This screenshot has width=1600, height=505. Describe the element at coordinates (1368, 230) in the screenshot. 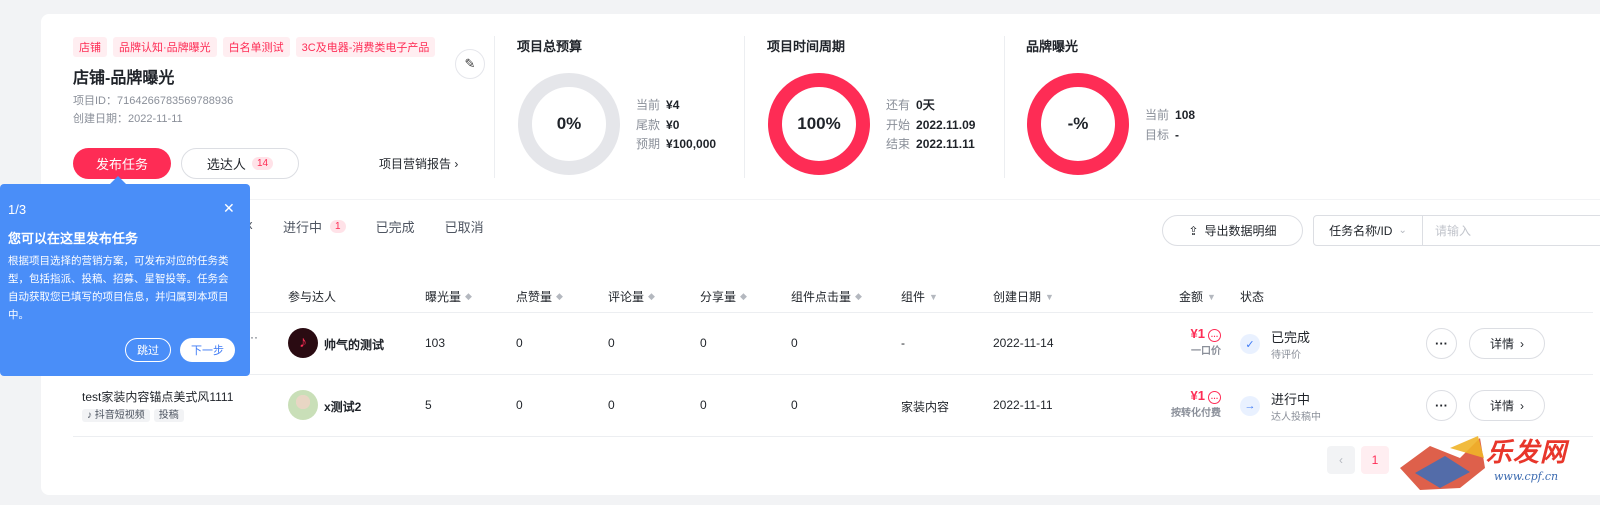

I see `filter-field-select: 任务名称/ID ⌄` at that location.